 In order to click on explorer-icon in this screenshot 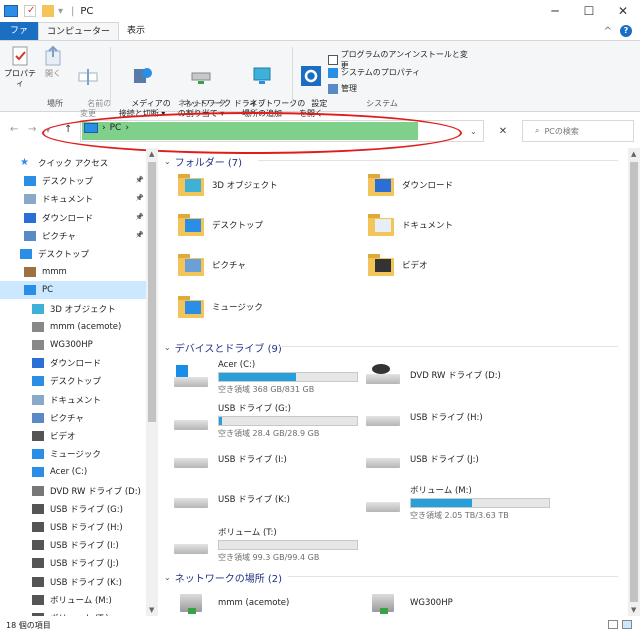, I will do `click(11, 11)`.